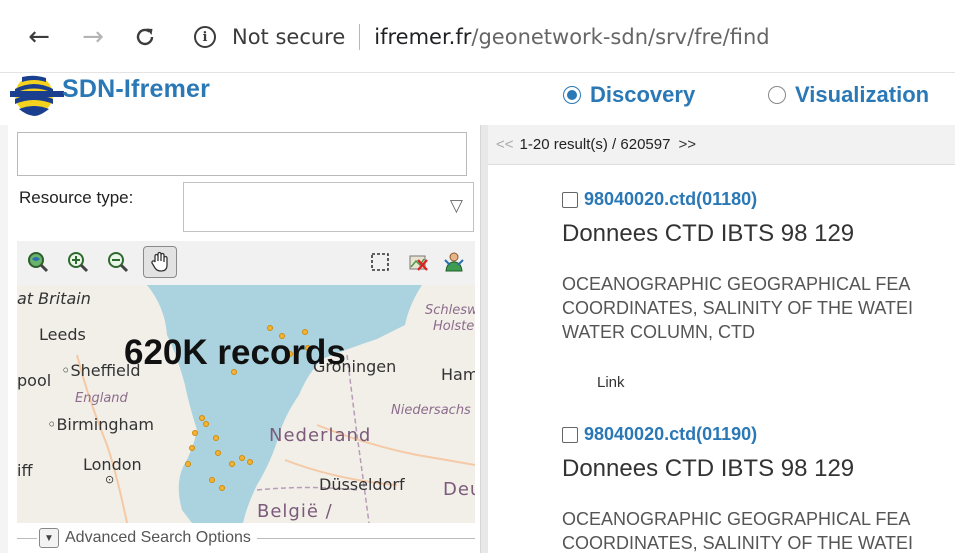 The width and height of the screenshot is (955, 553). I want to click on layer-people-icon, so click(454, 262).